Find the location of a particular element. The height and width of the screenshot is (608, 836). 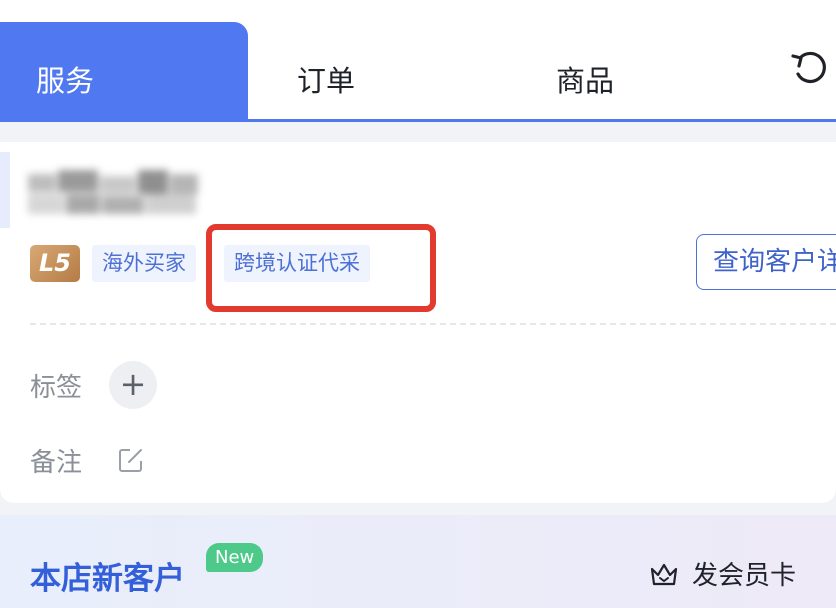

tag-overseas-buyer: 海外买家 is located at coordinates (144, 263).